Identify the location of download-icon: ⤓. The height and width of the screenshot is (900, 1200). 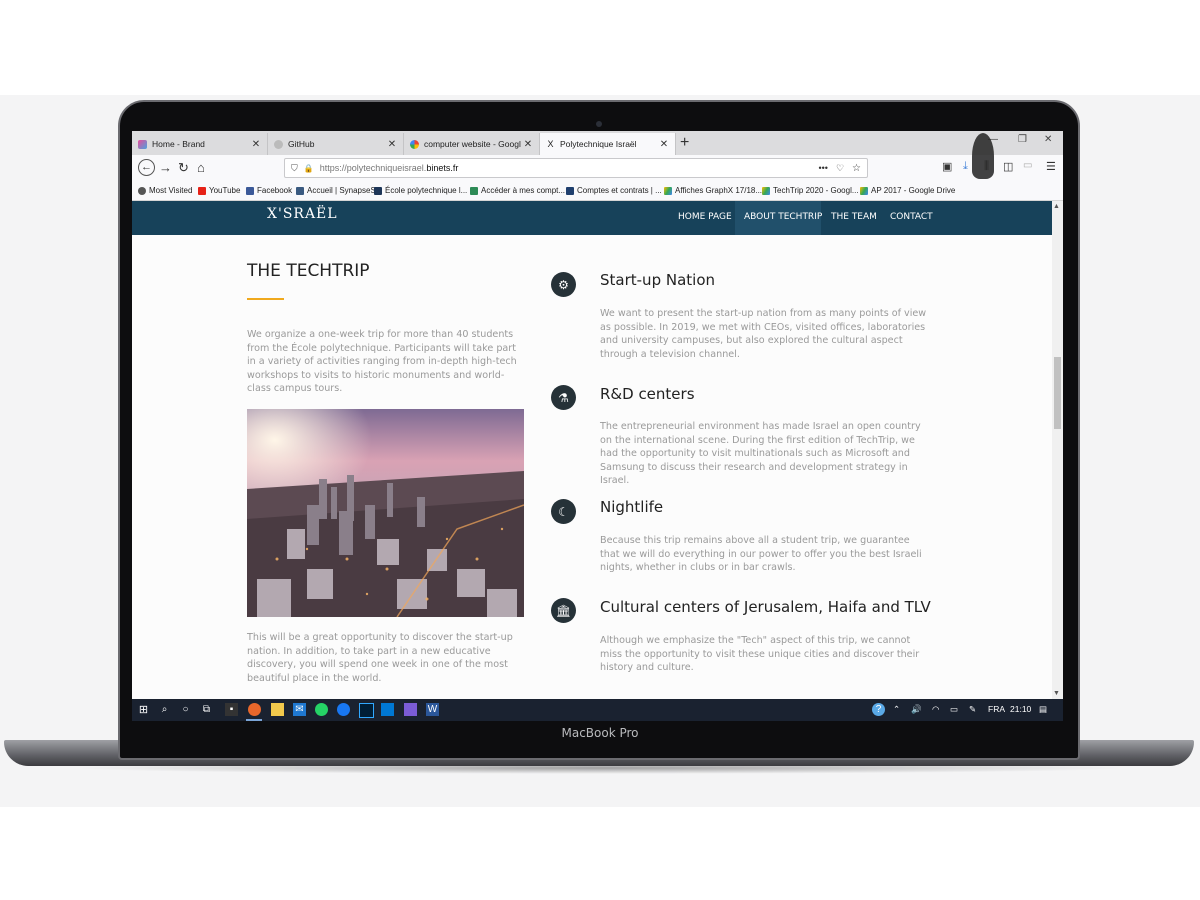
(965, 166).